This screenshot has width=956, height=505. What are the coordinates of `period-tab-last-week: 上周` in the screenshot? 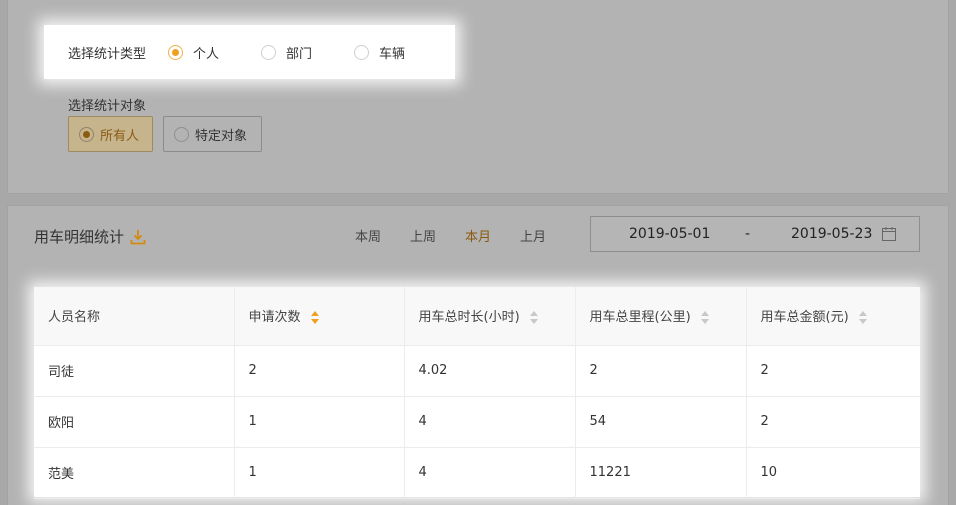 It's located at (423, 235).